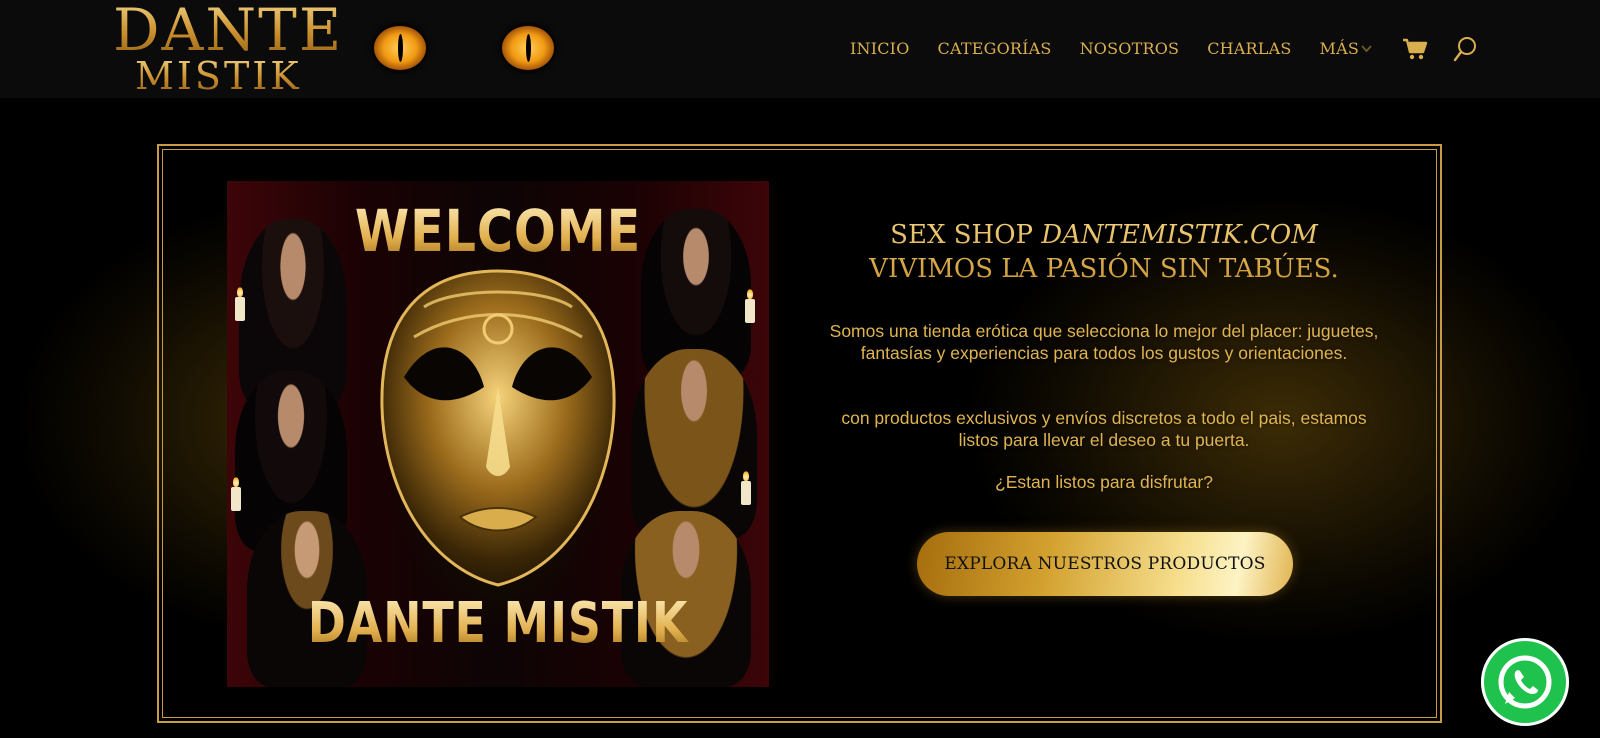 This screenshot has width=1600, height=738. Describe the element at coordinates (1415, 49) in the screenshot. I see `shopping-cart-icon` at that location.